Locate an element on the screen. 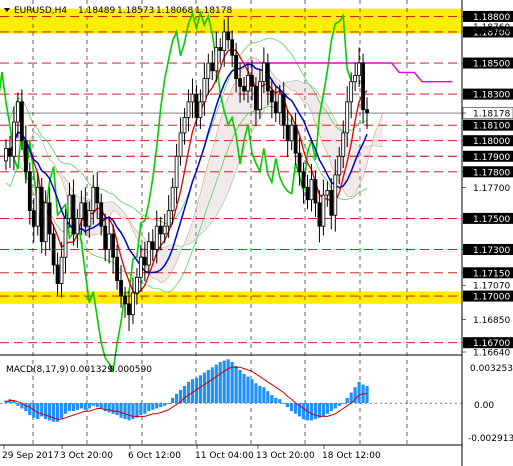 The width and height of the screenshot is (513, 466). price-label: 1.17000 is located at coordinates (491, 298).